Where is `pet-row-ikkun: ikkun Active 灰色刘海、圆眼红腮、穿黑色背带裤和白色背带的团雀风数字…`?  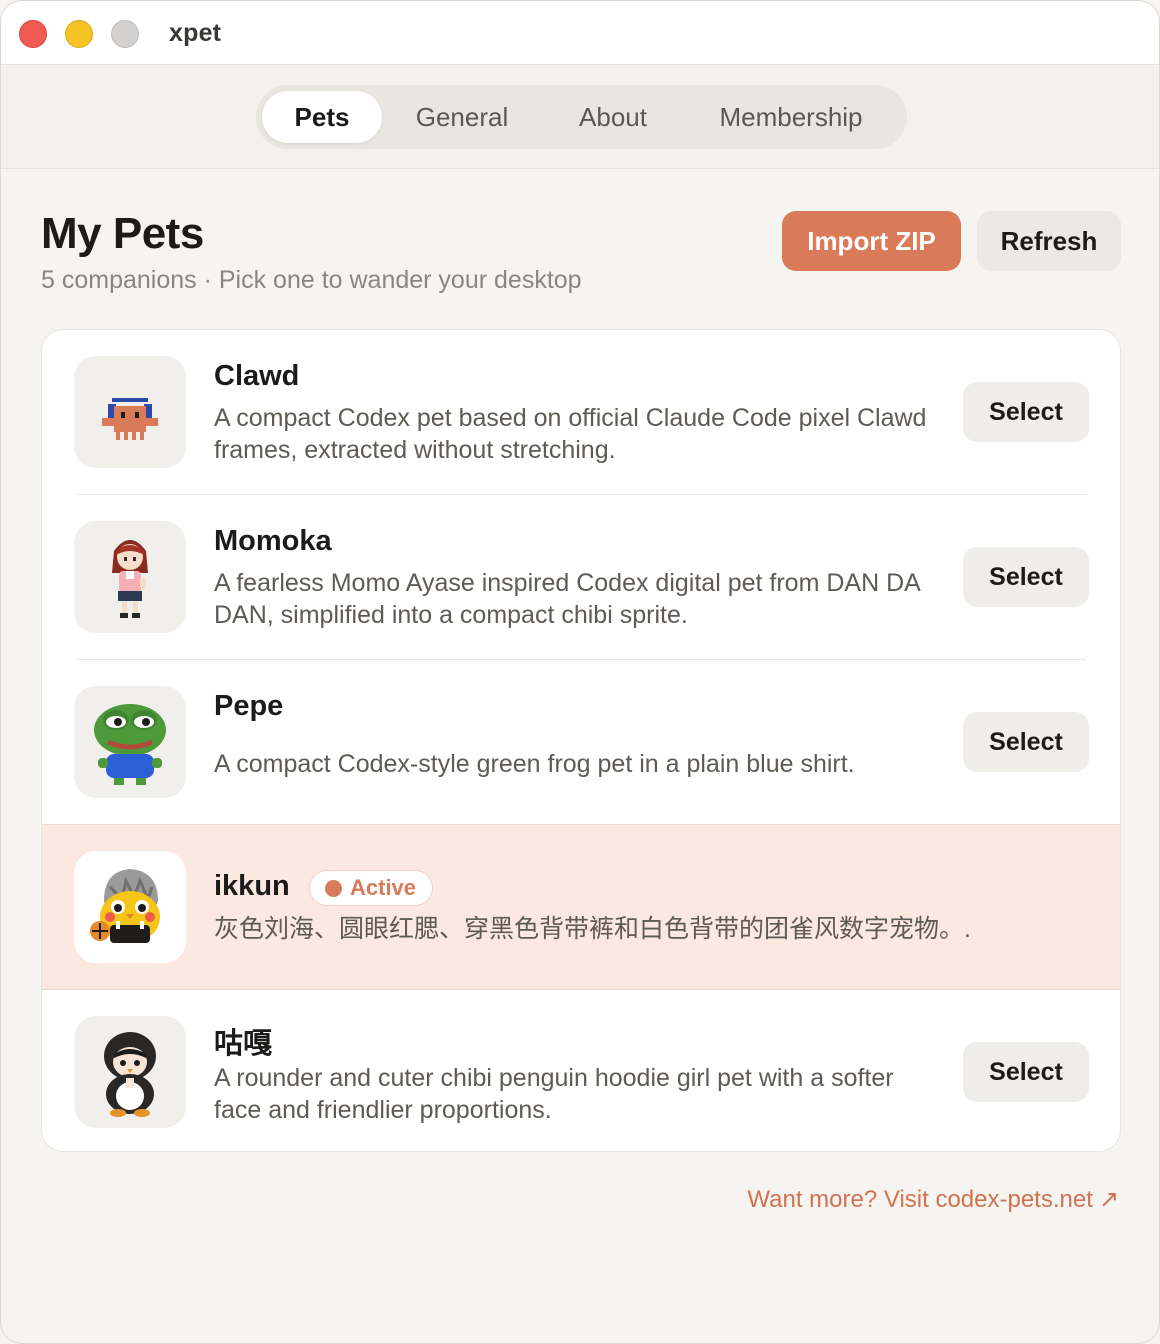 pet-row-ikkun: ikkun Active 灰色刘海、圆眼红腮、穿黑色背带裤和白色背带的团雀风数字… is located at coordinates (581, 907).